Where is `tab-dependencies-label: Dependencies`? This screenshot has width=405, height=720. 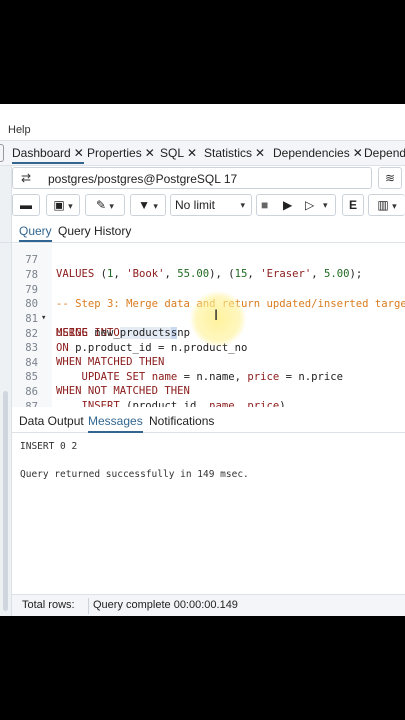
tab-dependencies-label: Dependencies is located at coordinates (311, 153).